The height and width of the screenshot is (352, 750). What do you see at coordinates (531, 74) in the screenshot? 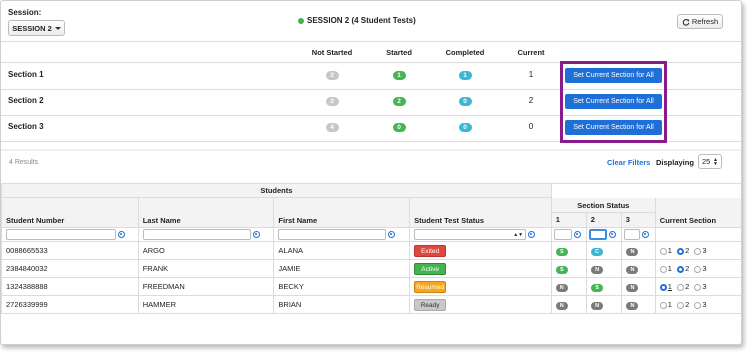
I see `section-1-current: 1` at bounding box center [531, 74].